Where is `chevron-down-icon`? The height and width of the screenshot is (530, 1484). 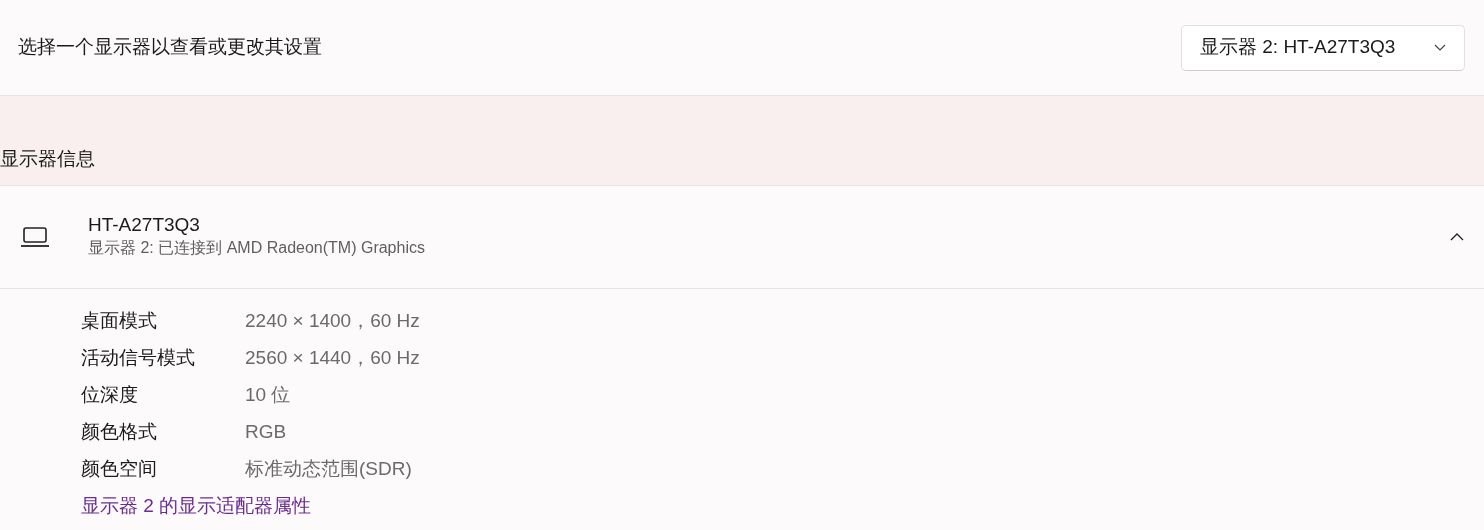 chevron-down-icon is located at coordinates (1440, 47).